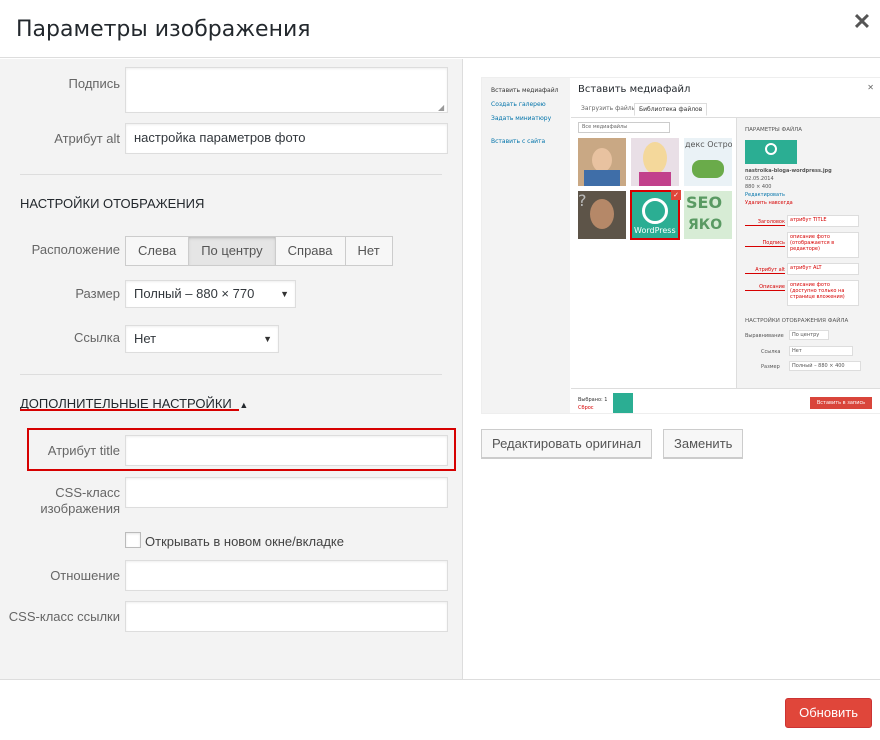  Describe the element at coordinates (655, 230) in the screenshot. I see `thumb-tile-text: WordPress` at that location.